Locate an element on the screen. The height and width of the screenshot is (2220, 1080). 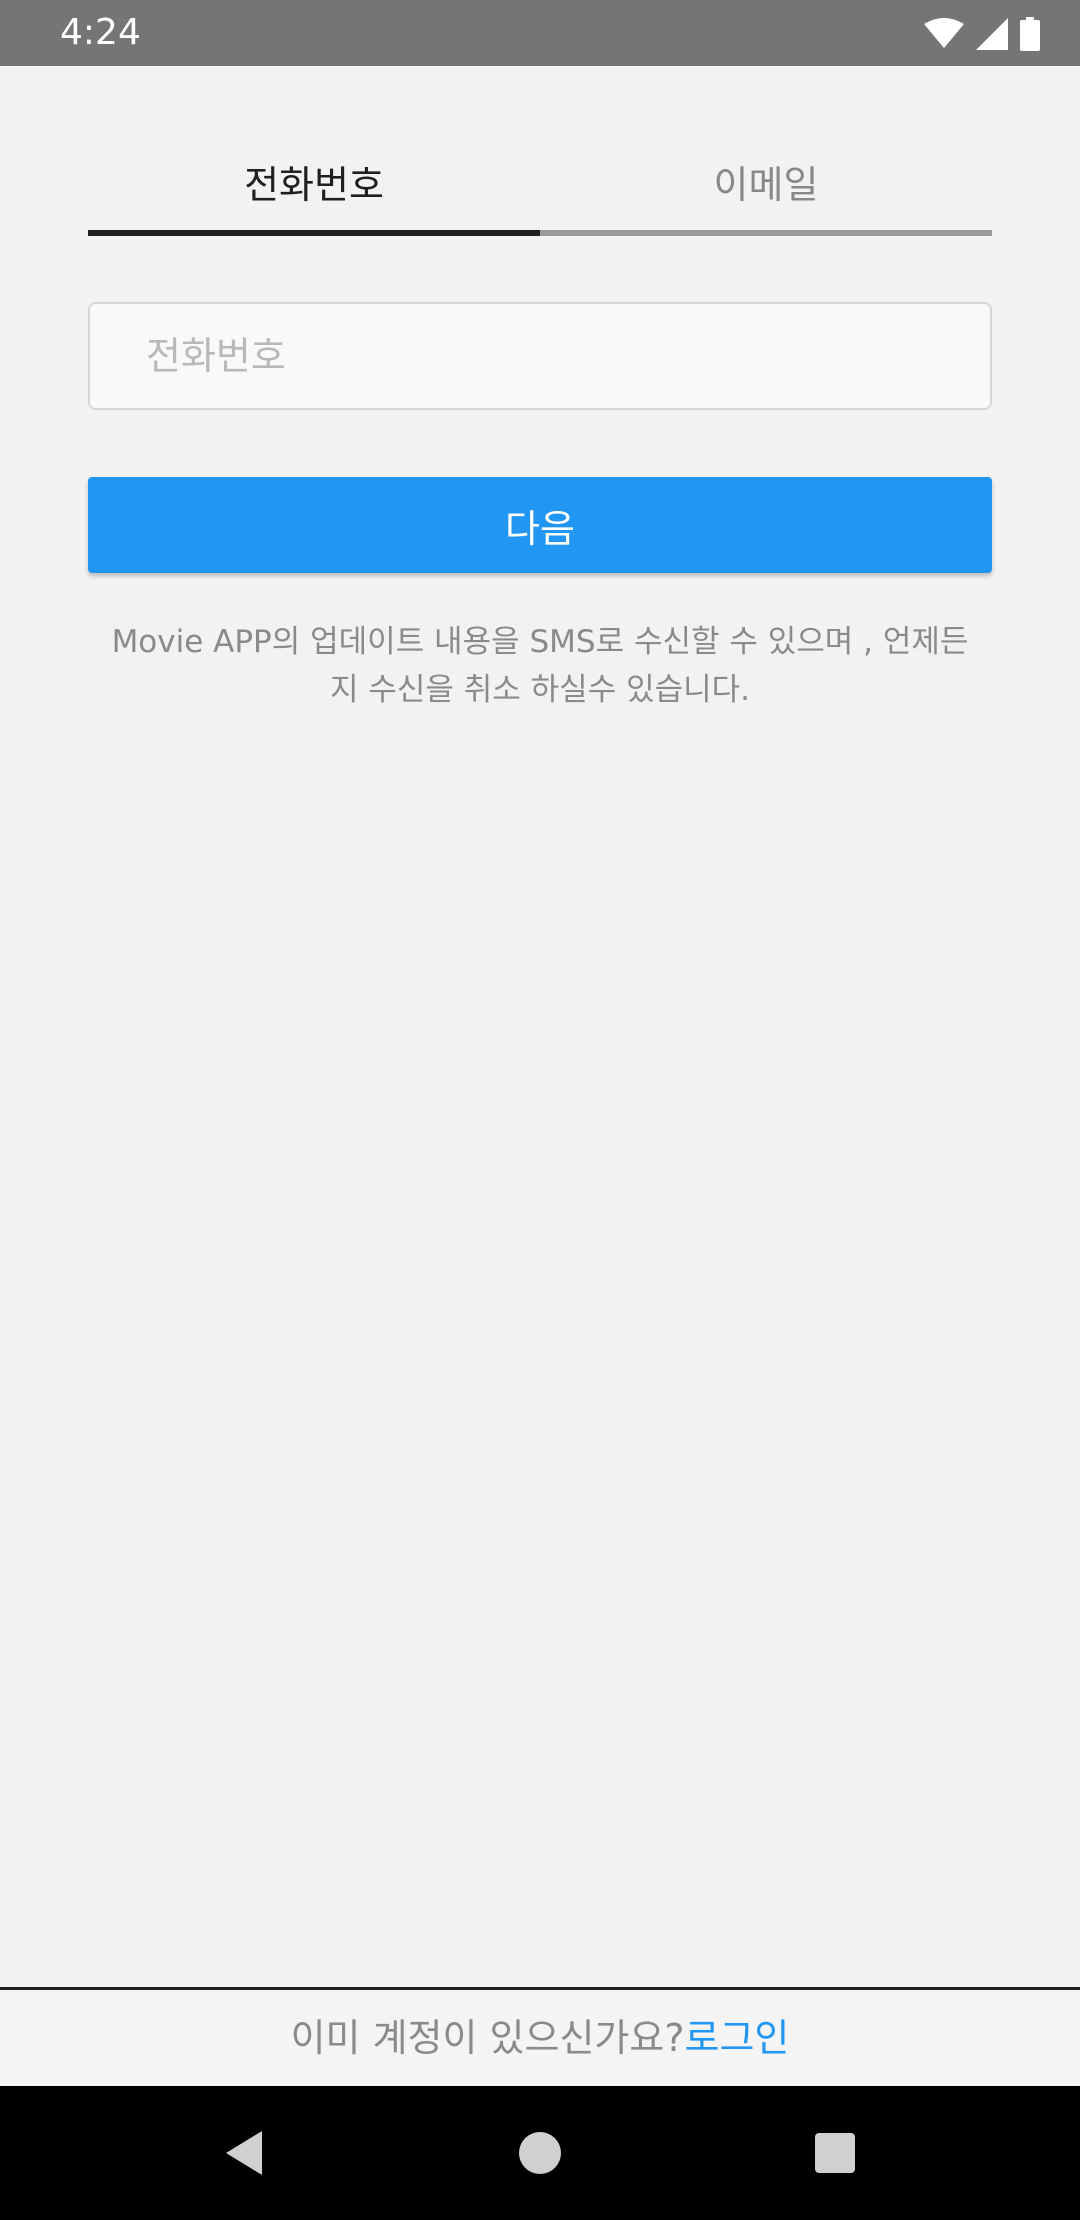
home-icon is located at coordinates (540, 2153).